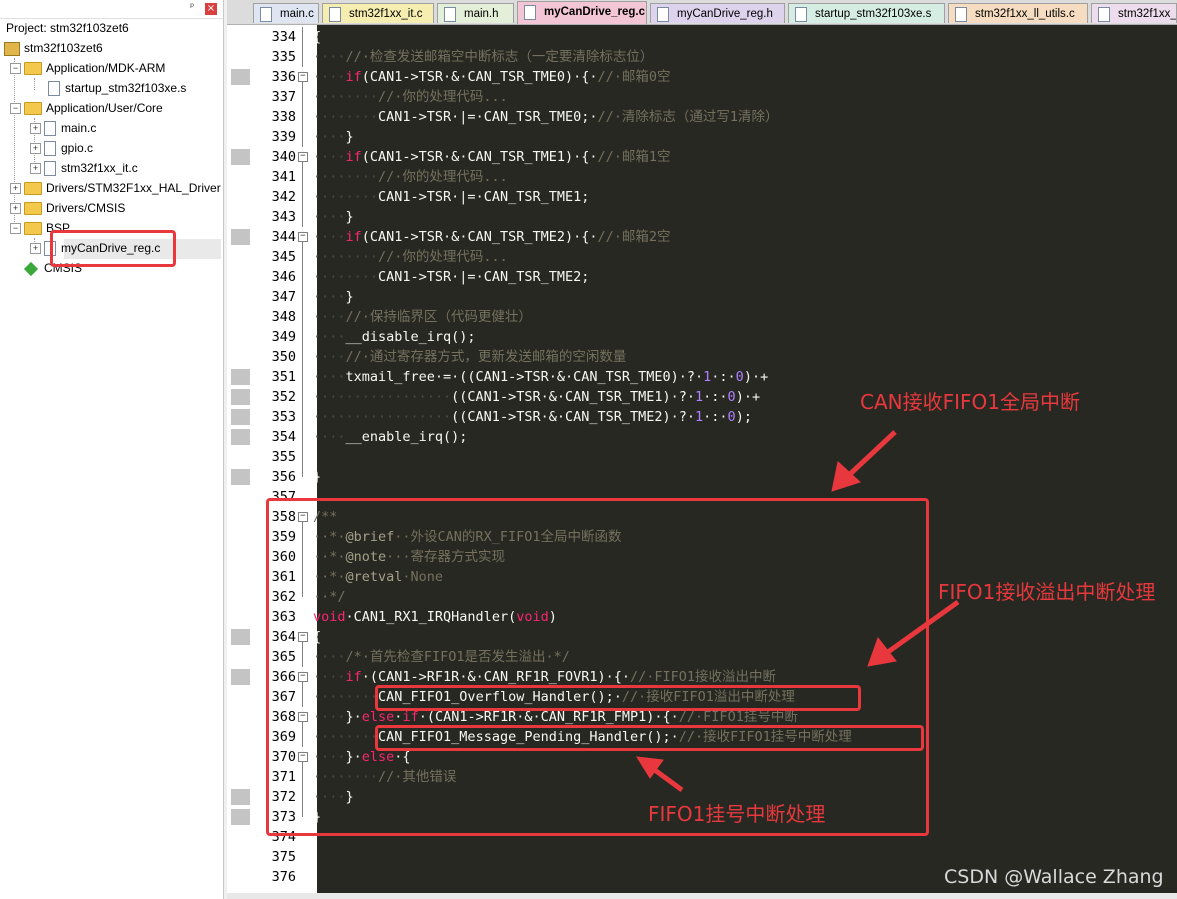 This screenshot has height=899, width=1177. What do you see at coordinates (1054, 877) in the screenshot?
I see `watermark: CSDN @Wallace Zhang` at bounding box center [1054, 877].